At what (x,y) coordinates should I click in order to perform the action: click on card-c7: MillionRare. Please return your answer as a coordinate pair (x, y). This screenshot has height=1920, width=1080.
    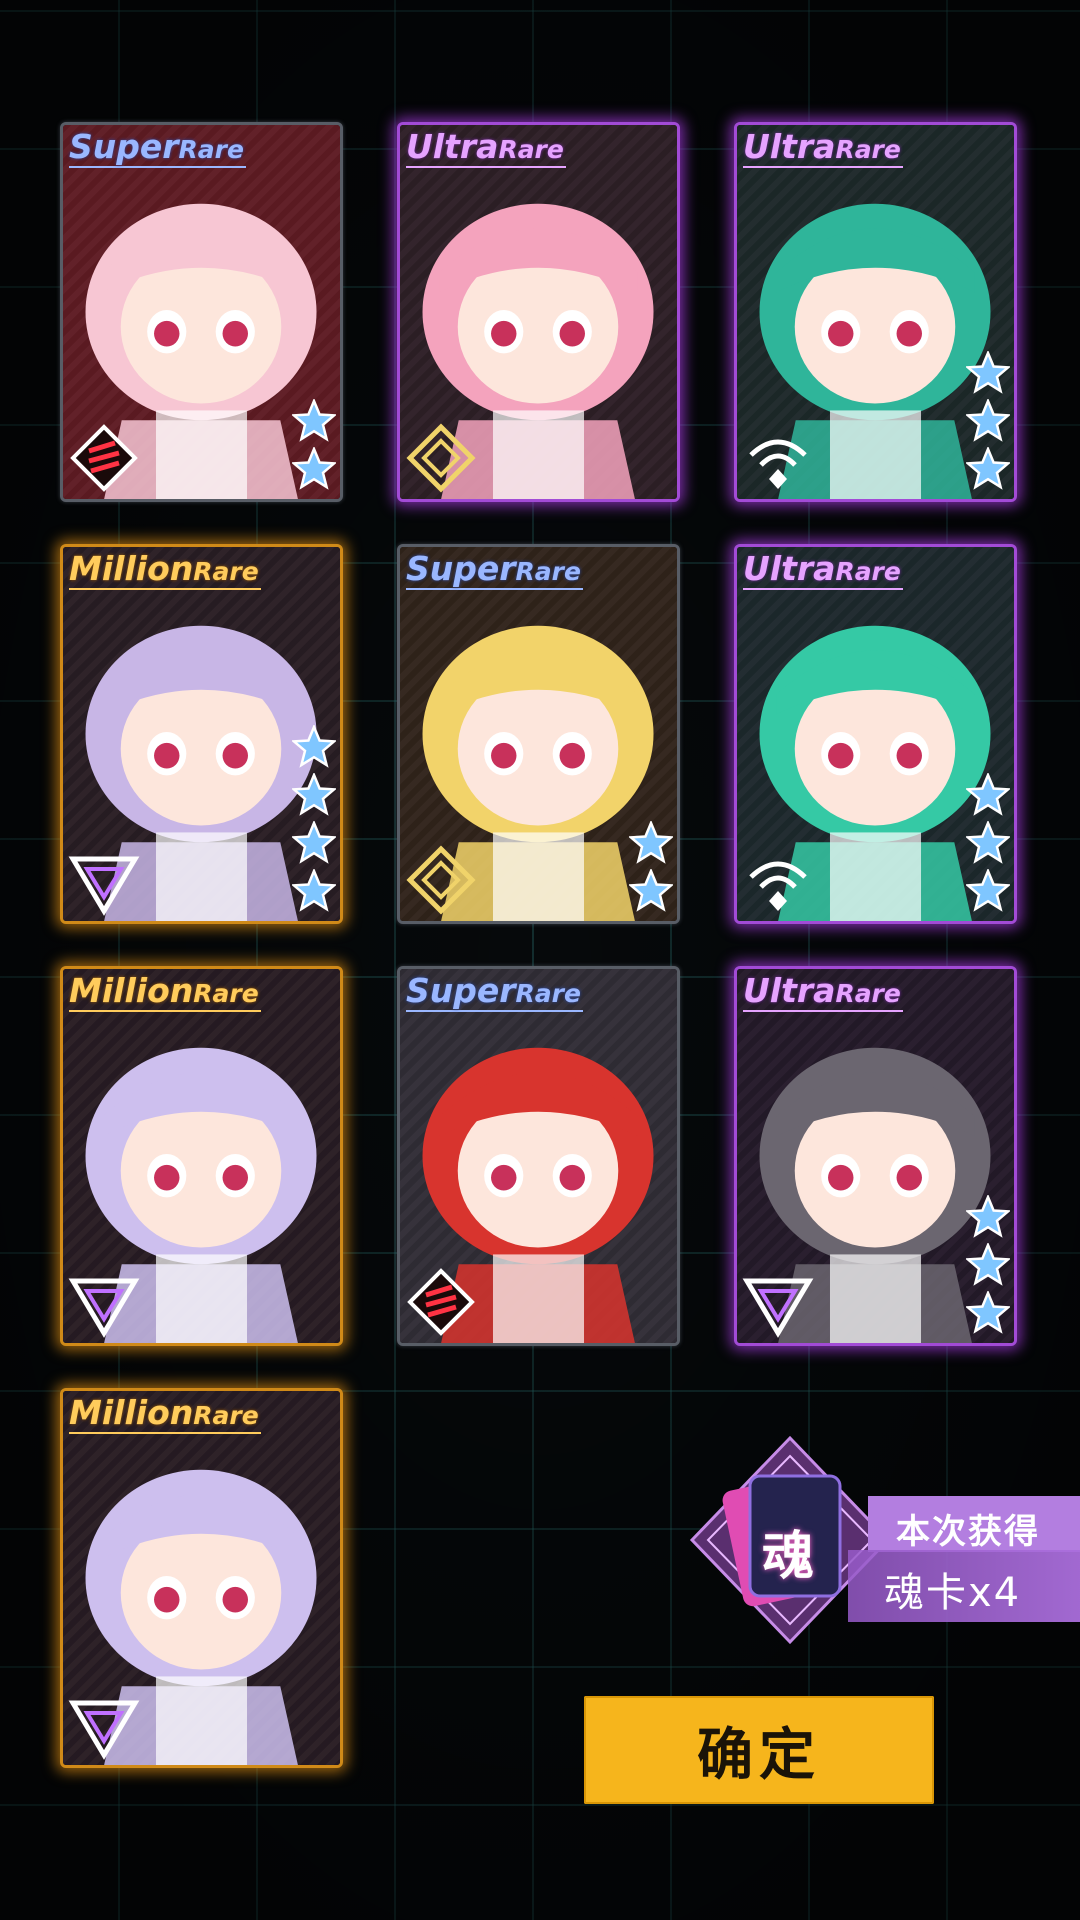
    Looking at the image, I should click on (201, 1156).